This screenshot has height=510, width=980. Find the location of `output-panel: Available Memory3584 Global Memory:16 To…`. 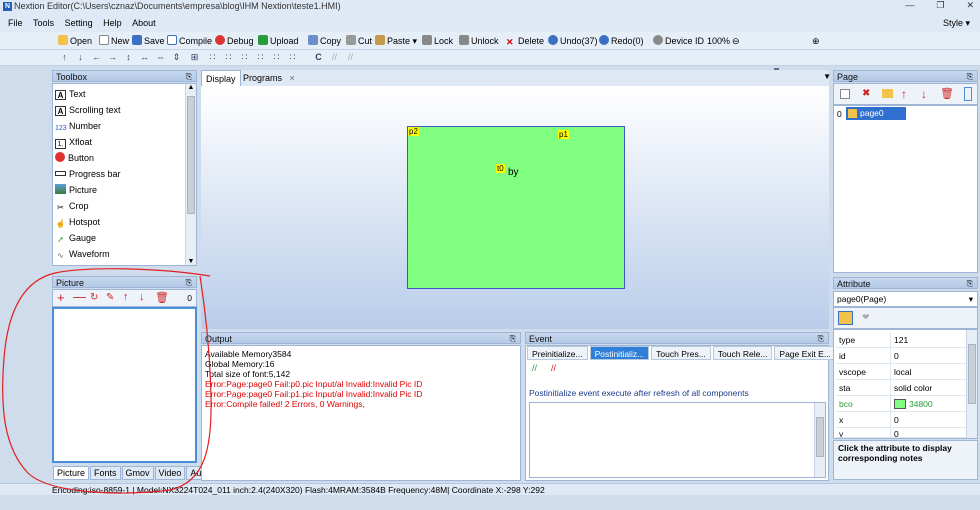

output-panel: Available Memory3584 Global Memory:16 To… is located at coordinates (361, 413).